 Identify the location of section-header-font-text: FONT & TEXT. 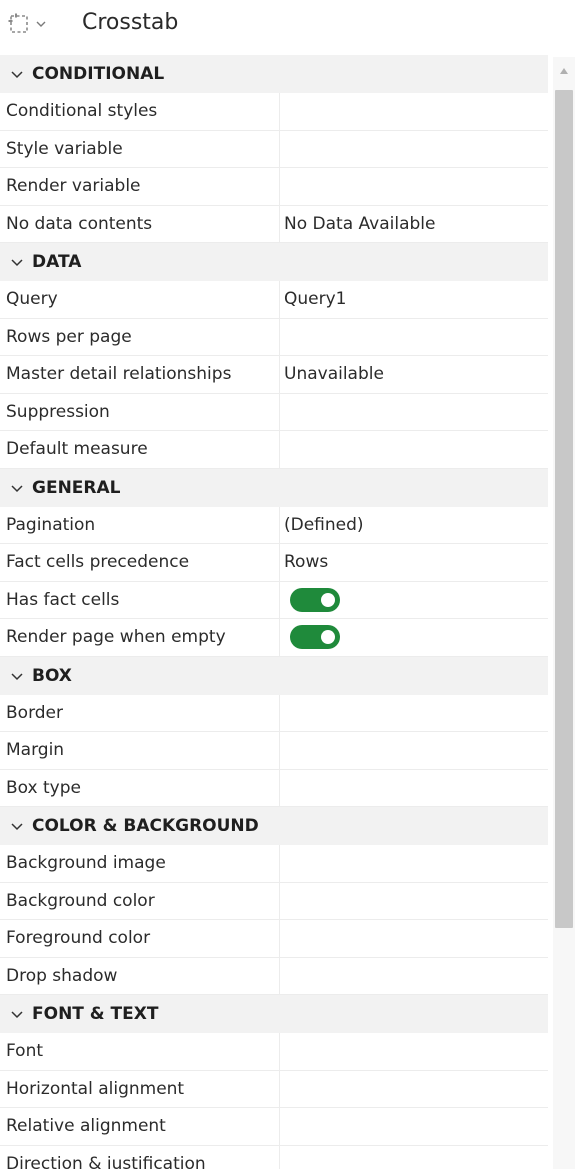
(274, 1014).